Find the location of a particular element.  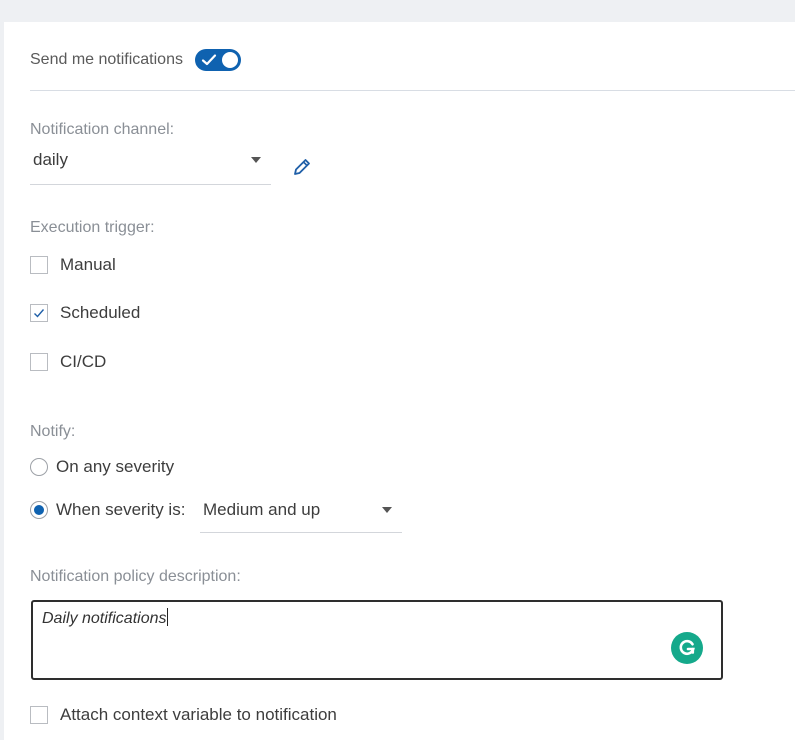

grammarly-g-glyph is located at coordinates (687, 647).